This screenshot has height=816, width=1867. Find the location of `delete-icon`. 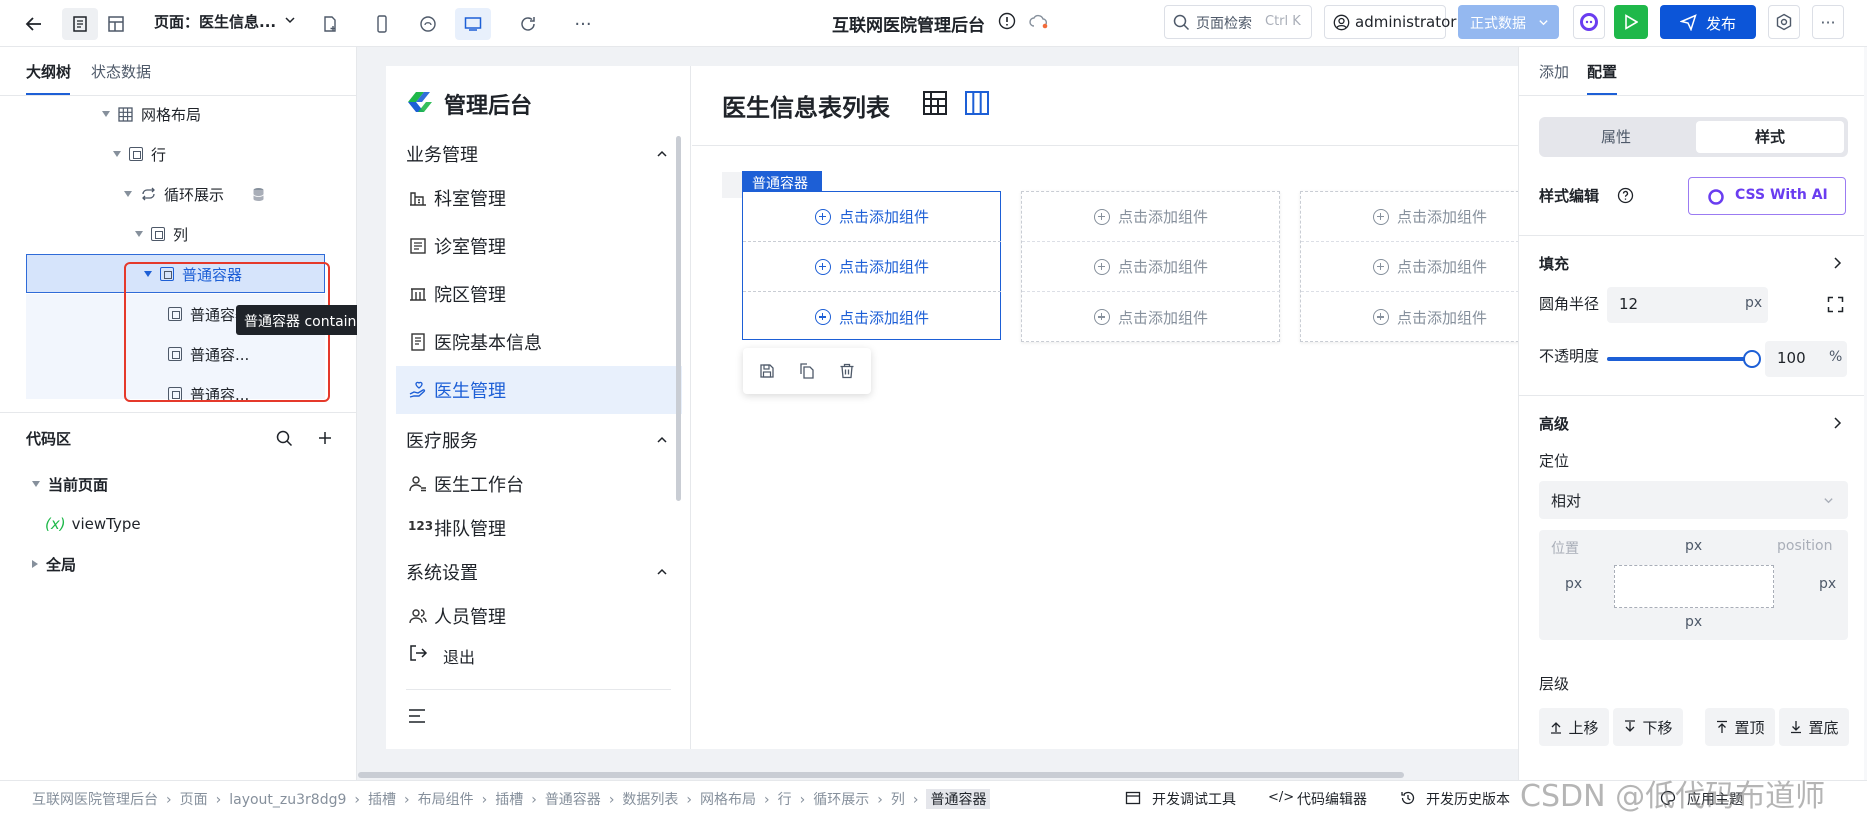

delete-icon is located at coordinates (847, 371).